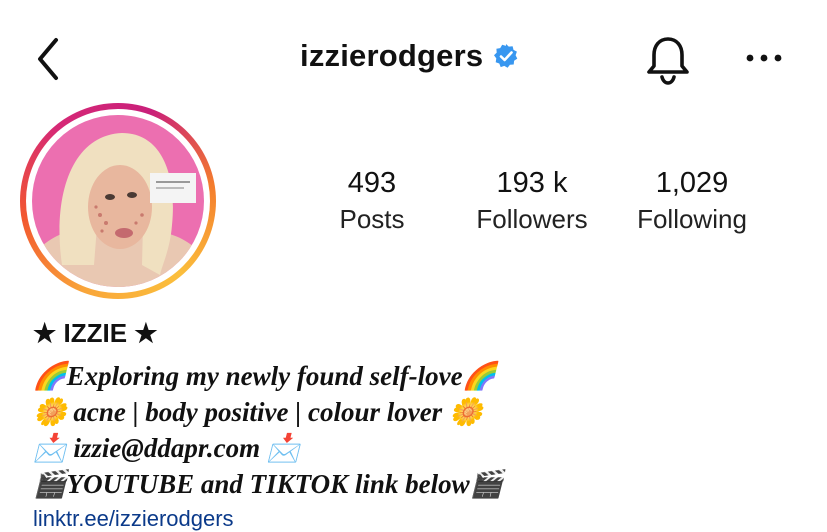 The image size is (827, 532). I want to click on posts-stat: 493 Posts, so click(372, 201).